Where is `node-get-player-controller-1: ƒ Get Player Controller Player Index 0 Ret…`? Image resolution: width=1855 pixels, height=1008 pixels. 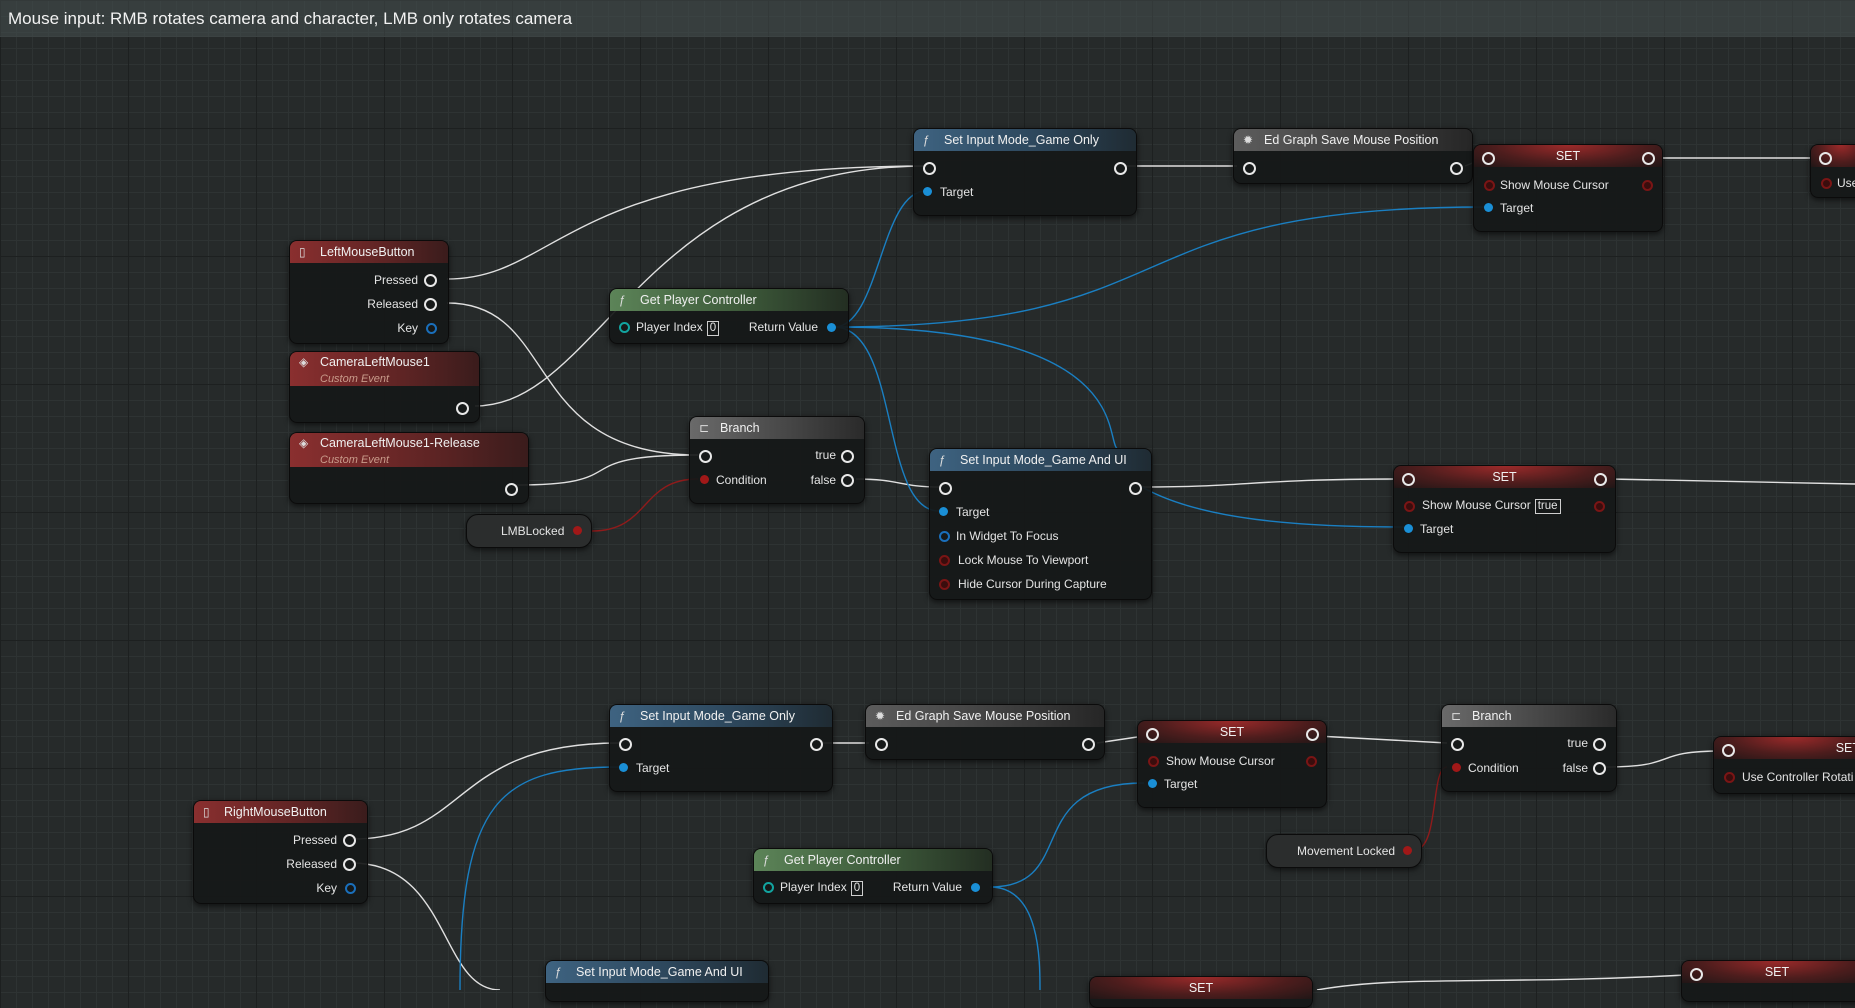
node-get-player-controller-1: ƒ Get Player Controller Player Index 0 Ret… is located at coordinates (729, 316).